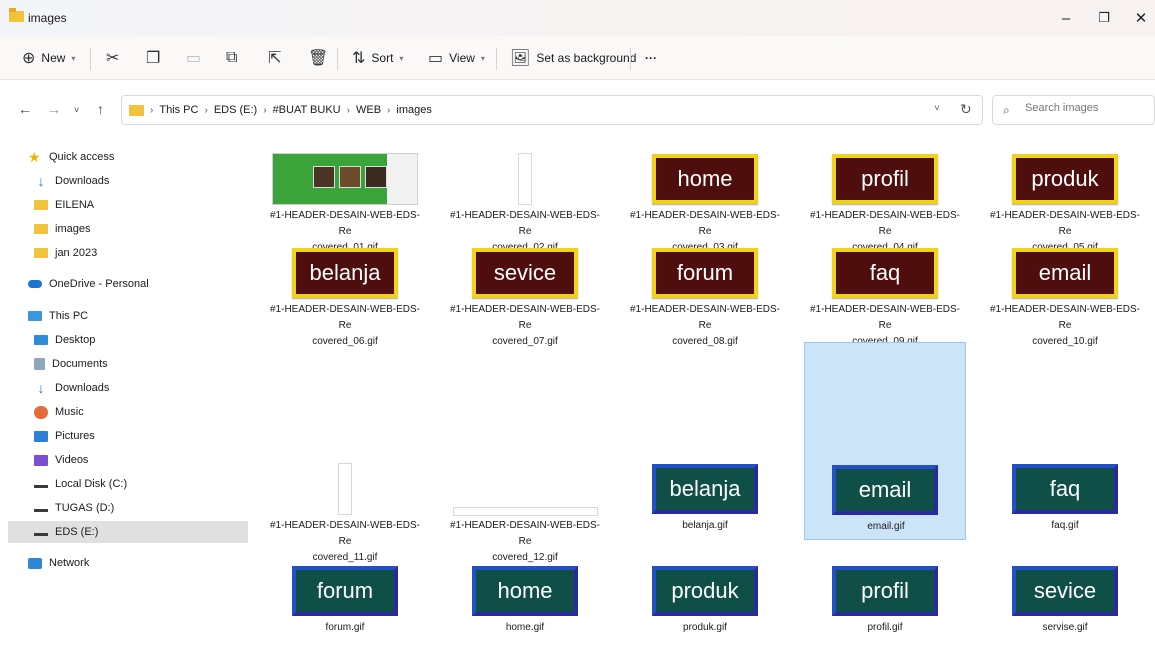 The height and width of the screenshot is (663, 1155). I want to click on sidebar-item-network: Network, so click(128, 563).